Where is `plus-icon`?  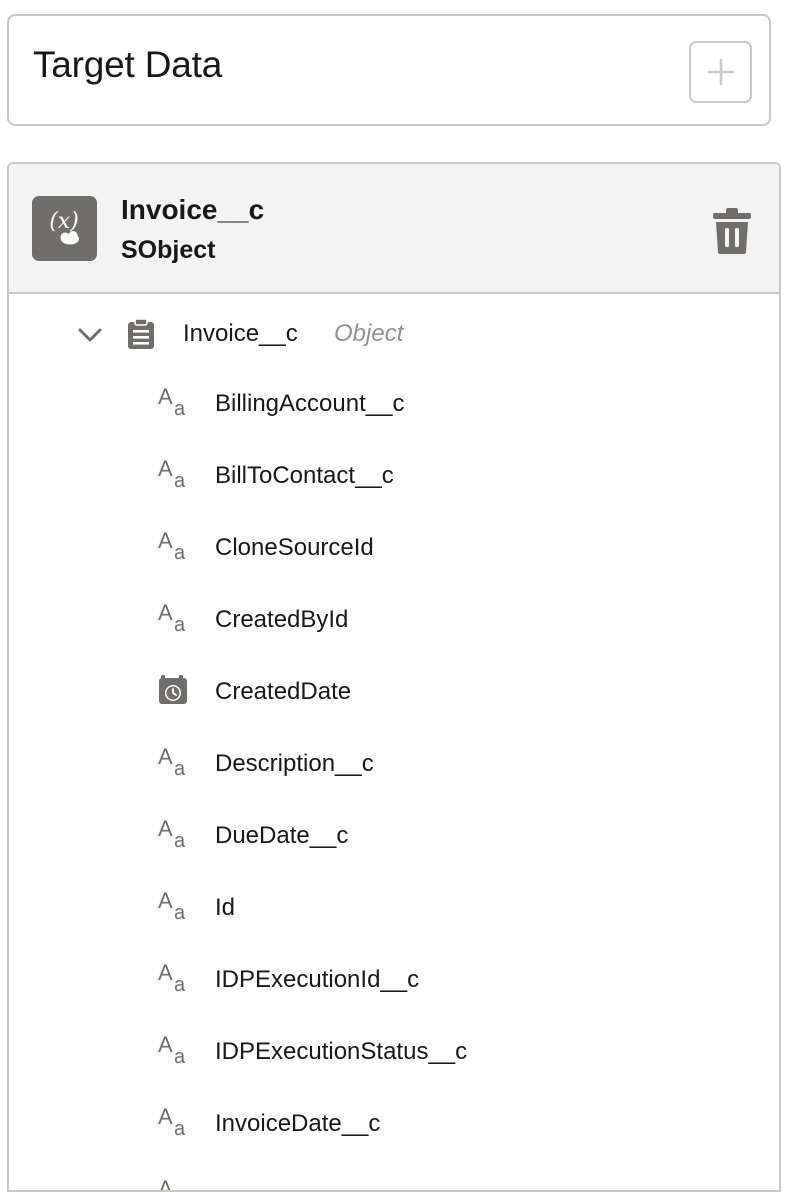 plus-icon is located at coordinates (720, 72).